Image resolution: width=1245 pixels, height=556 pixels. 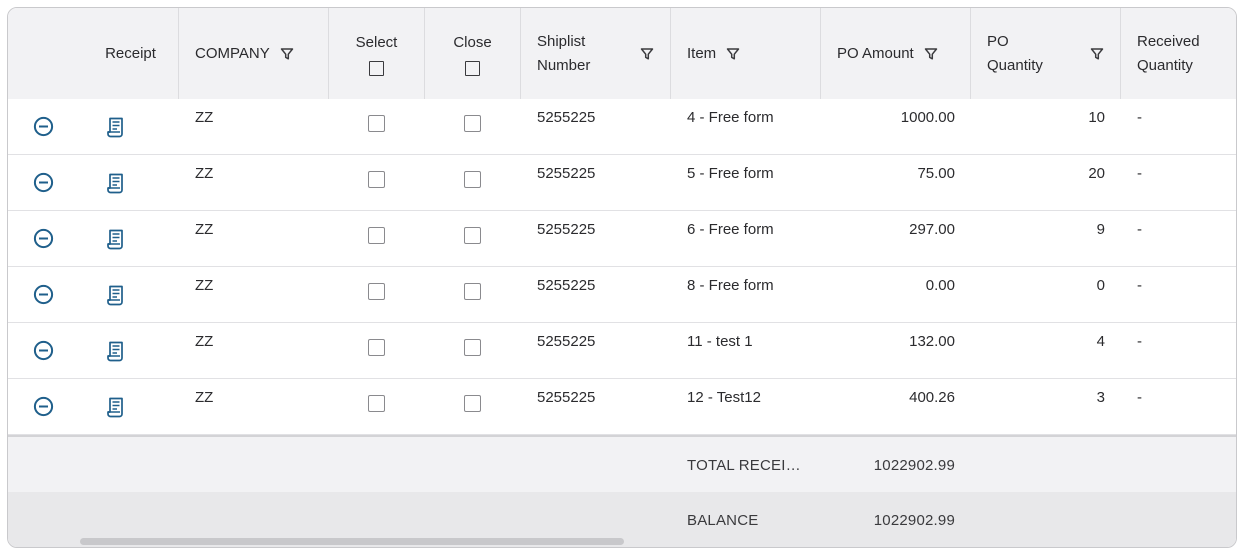 I want to click on header-po-quantity: PO Quantity, so click(x=1046, y=53).